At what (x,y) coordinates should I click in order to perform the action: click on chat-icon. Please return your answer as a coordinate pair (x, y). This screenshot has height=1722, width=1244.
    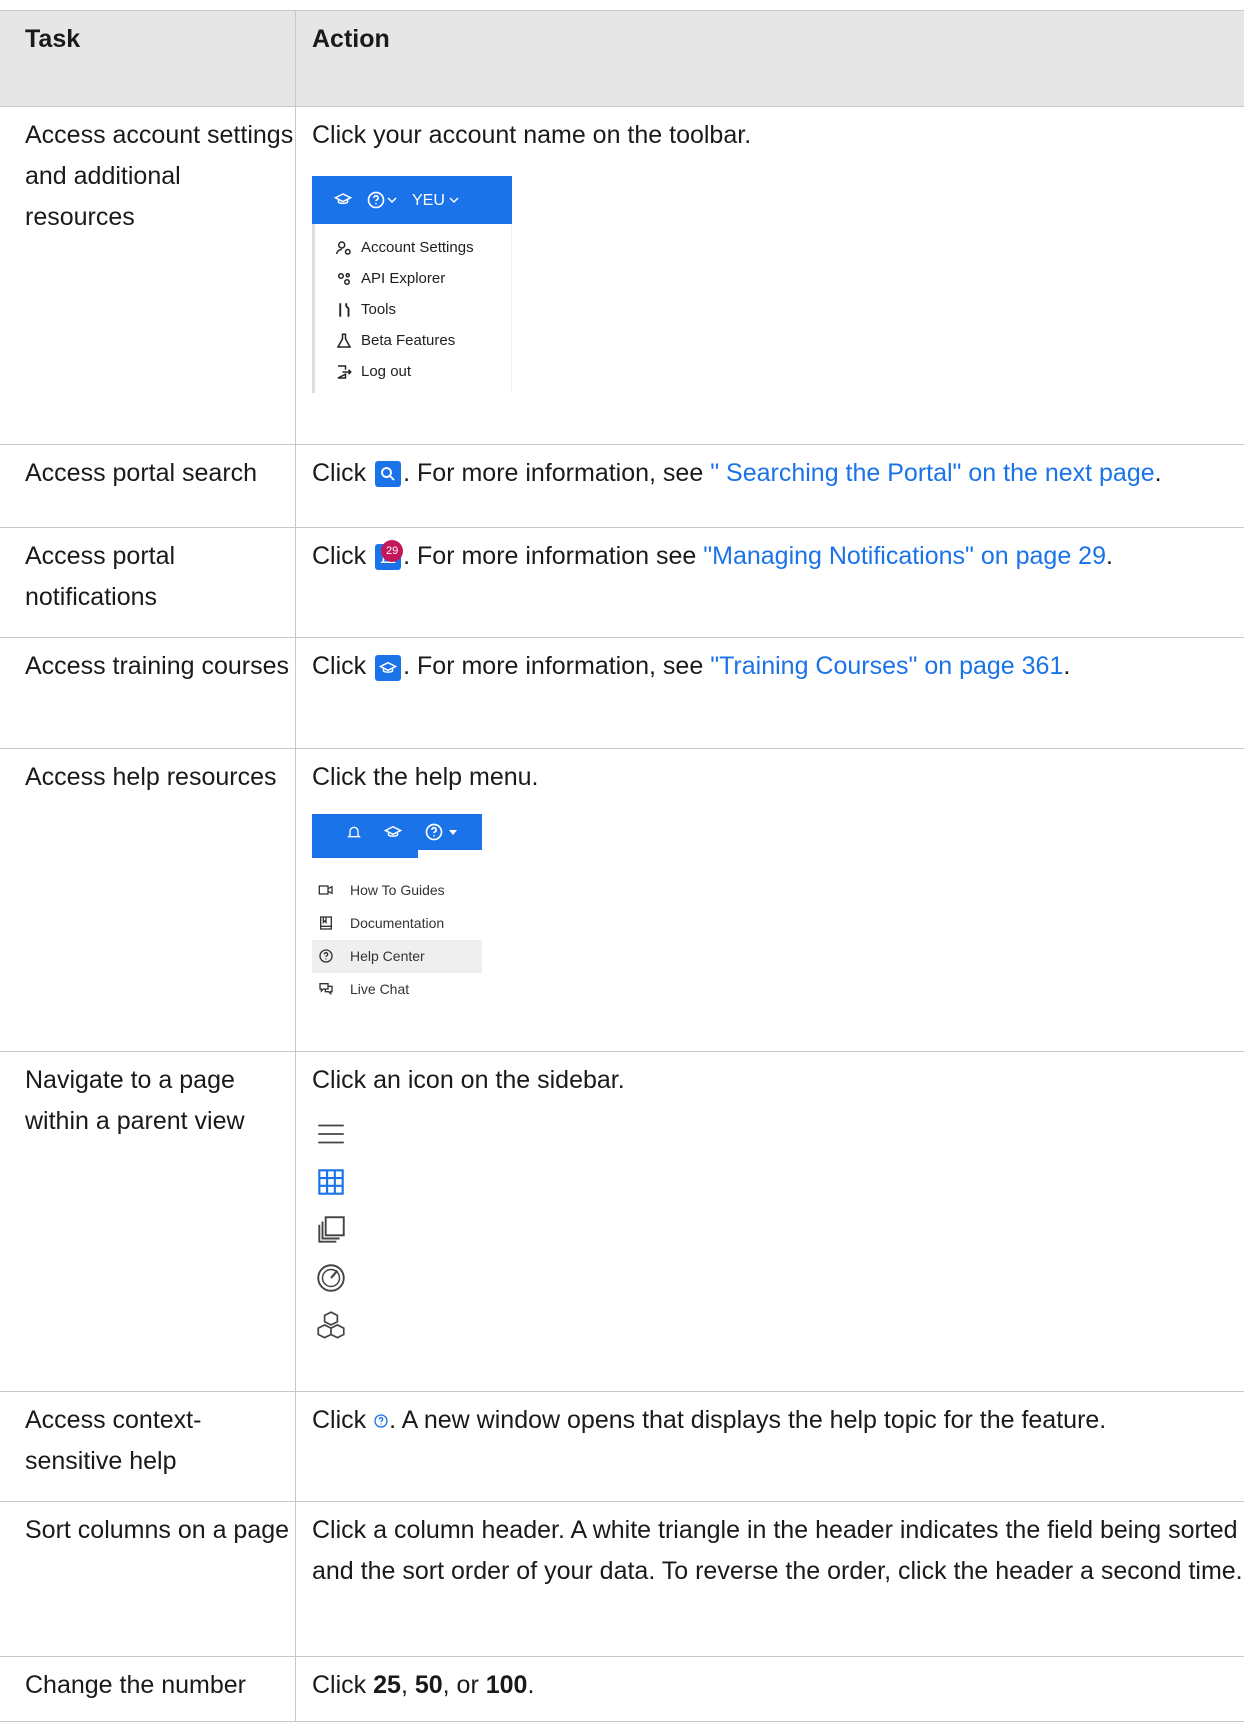
    Looking at the image, I should click on (326, 989).